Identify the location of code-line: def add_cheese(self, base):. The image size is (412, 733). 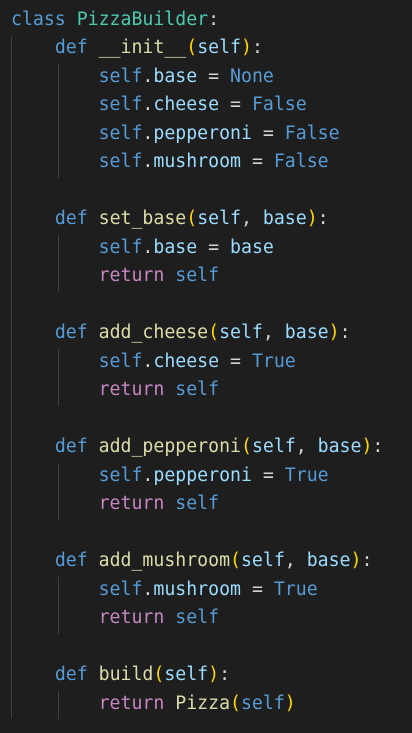
(181, 333).